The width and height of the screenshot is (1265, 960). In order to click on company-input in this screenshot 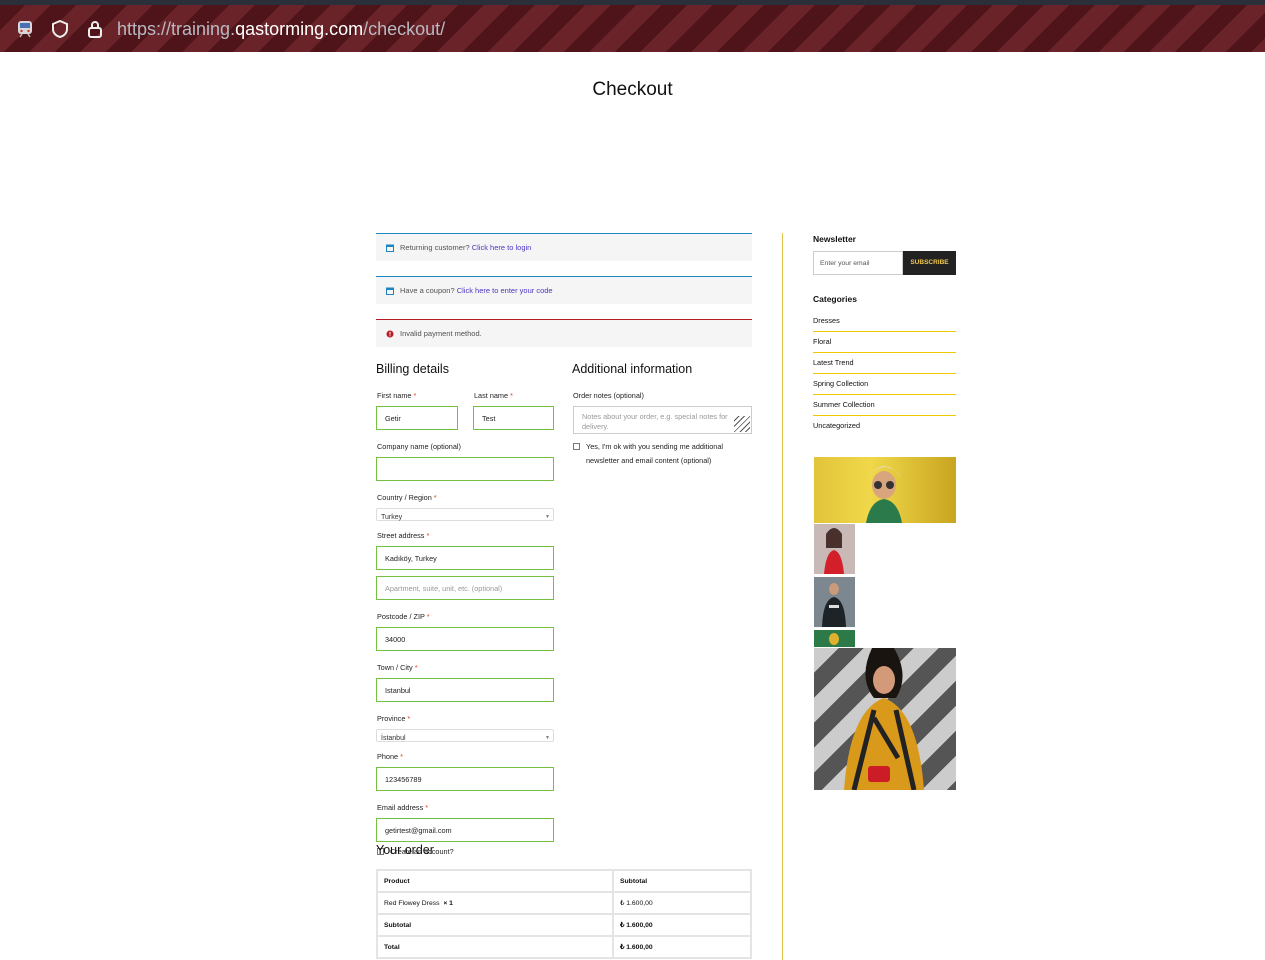, I will do `click(465, 469)`.